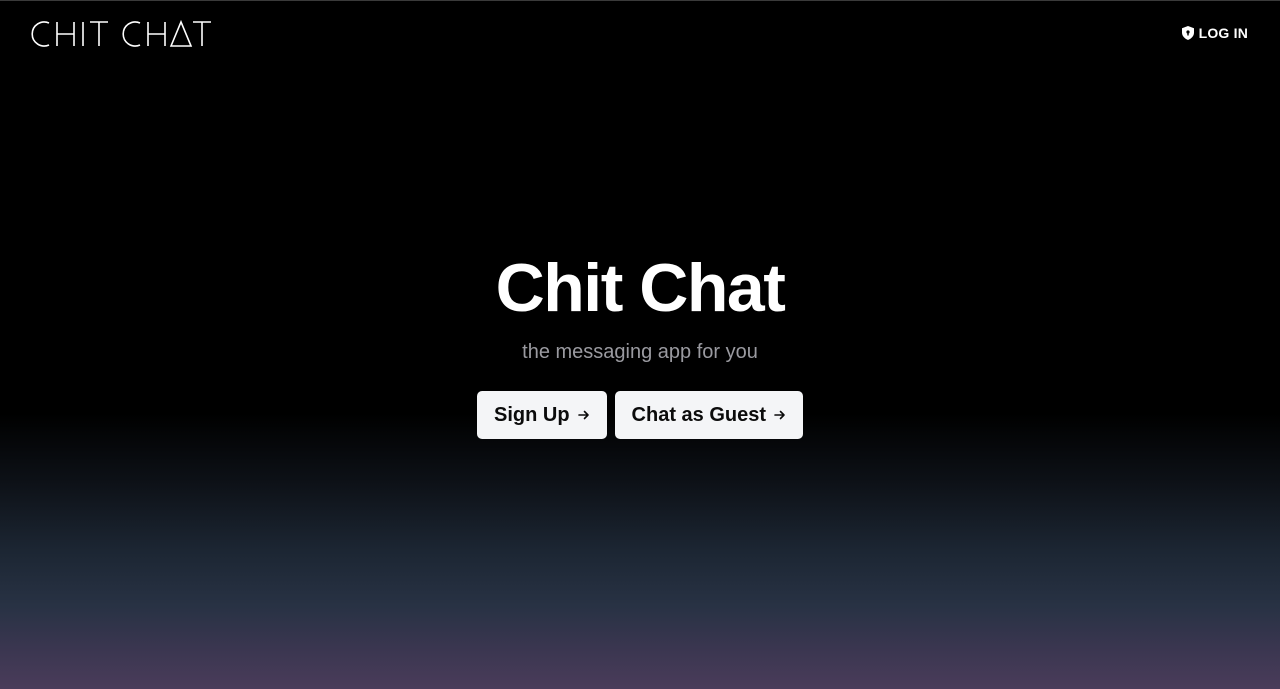 The width and height of the screenshot is (1280, 689). I want to click on brand-logo, so click(121, 34).